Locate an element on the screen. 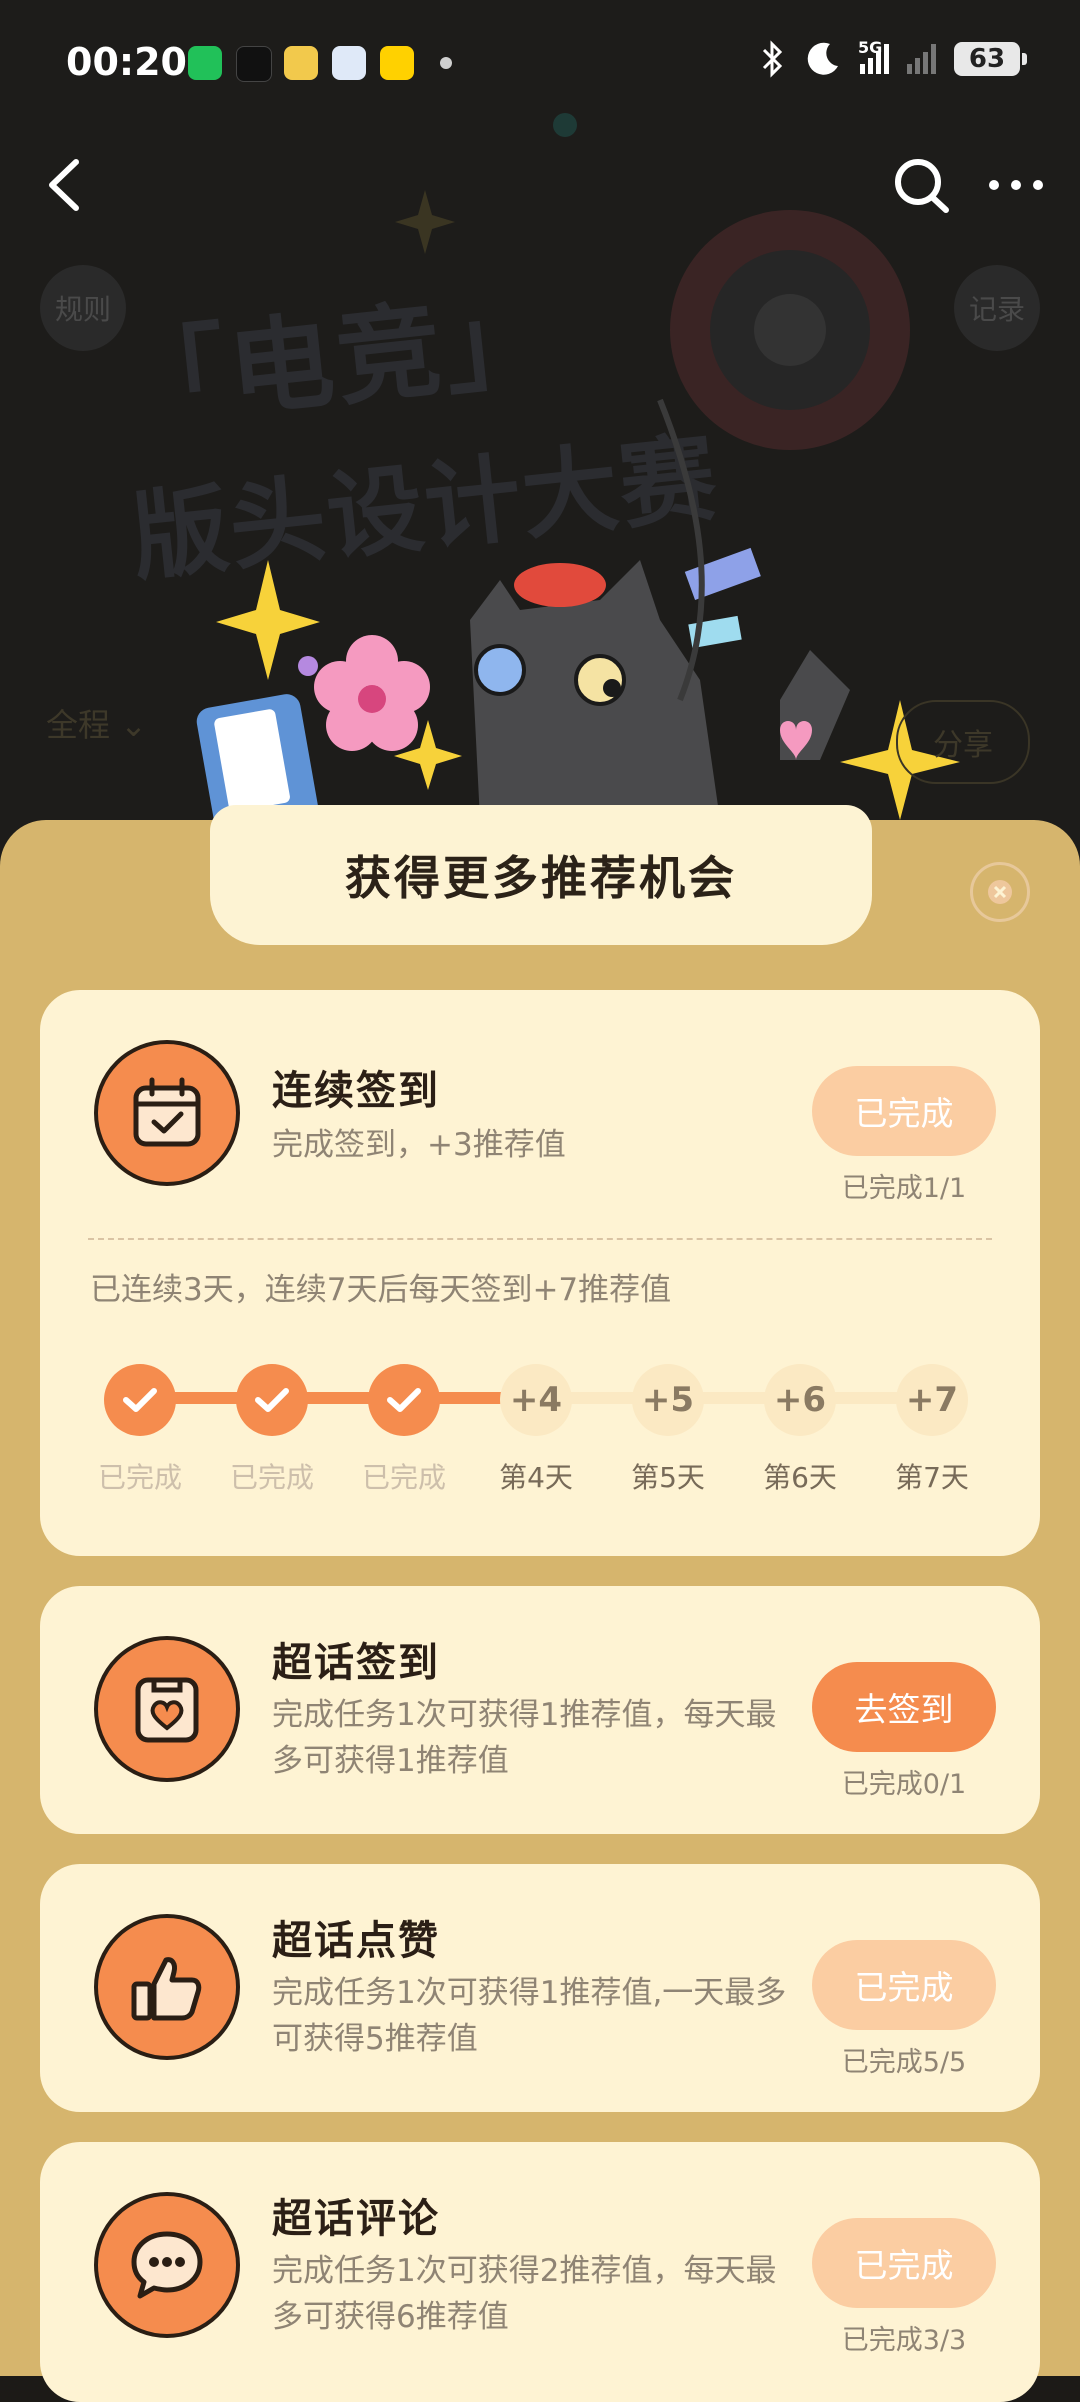 The width and height of the screenshot is (1080, 2402). task-description: 完成任务1次可获得1推荐值,一天最多可获得5推荐值 is located at coordinates (529, 2016).